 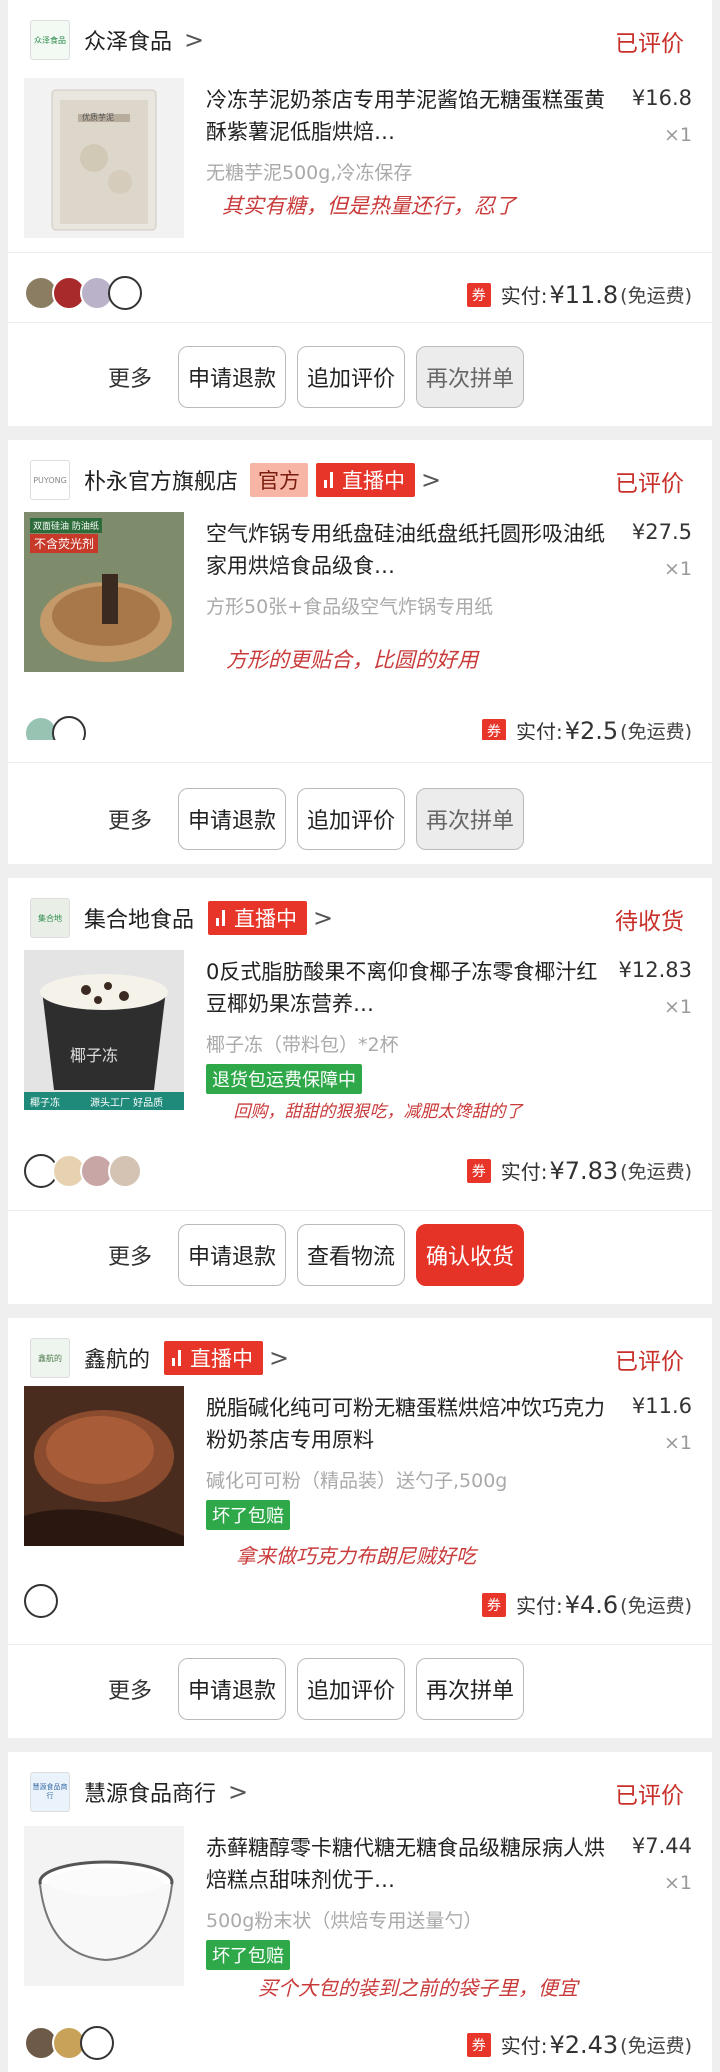 What do you see at coordinates (352, 660) in the screenshot?
I see `handwritten-note: 方形的更贴合，比圆的好用` at bounding box center [352, 660].